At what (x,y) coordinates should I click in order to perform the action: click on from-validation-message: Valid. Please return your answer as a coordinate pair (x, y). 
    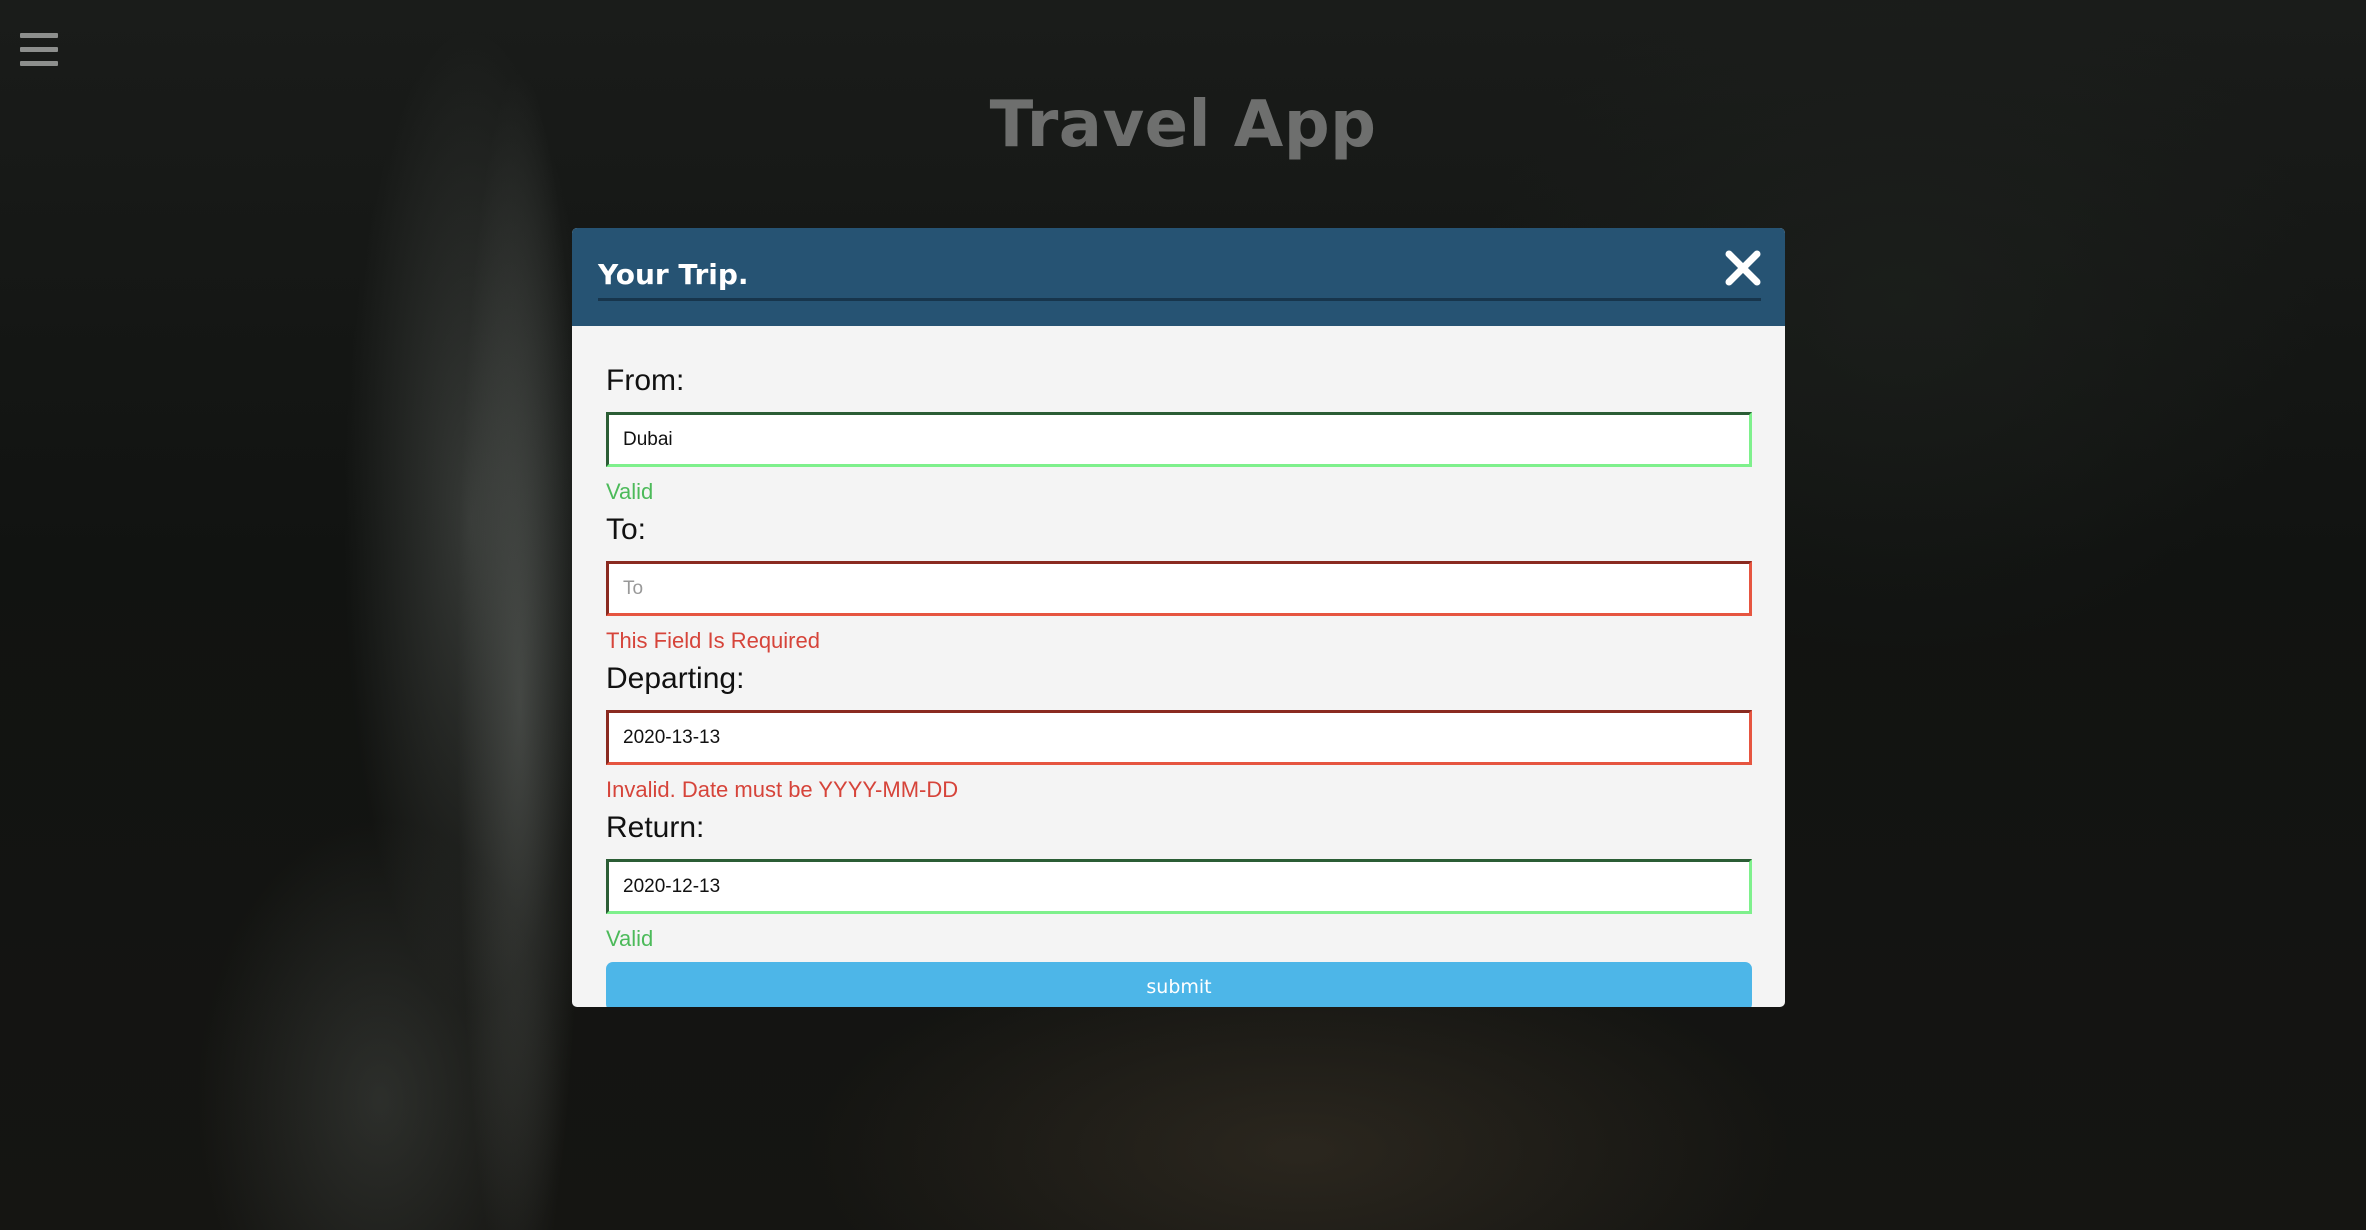
    Looking at the image, I should click on (630, 491).